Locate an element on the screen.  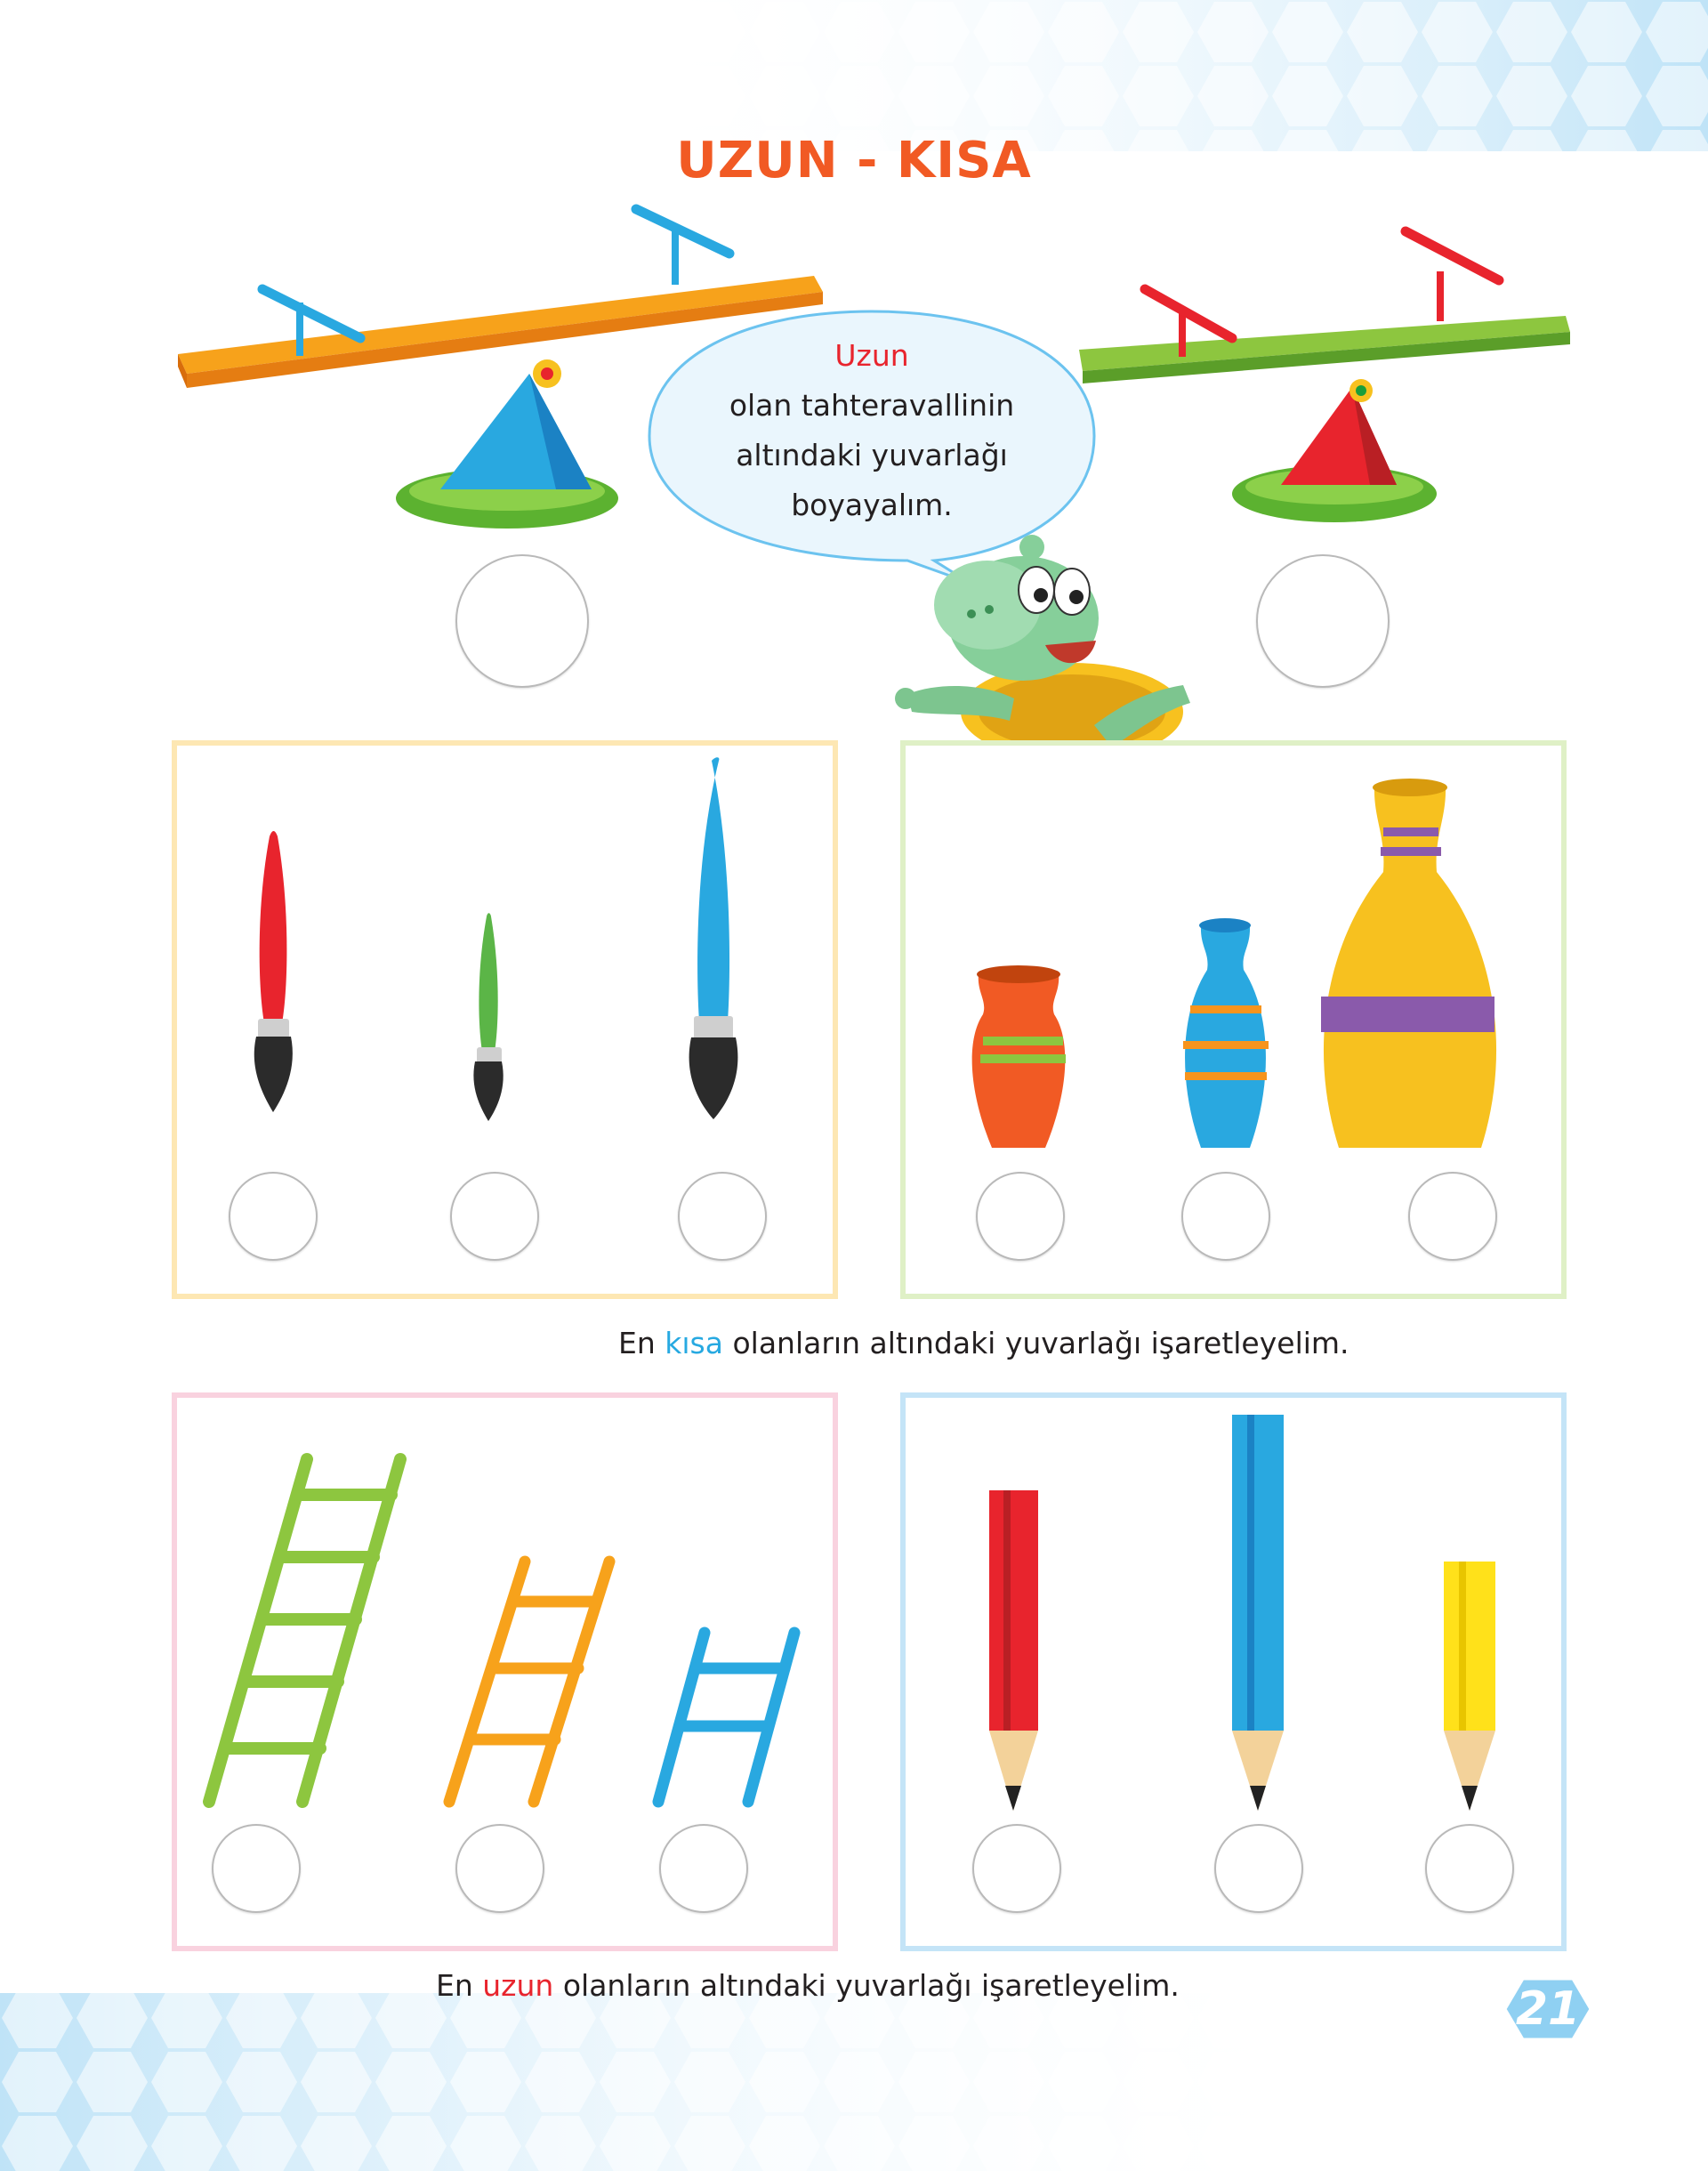
ladders-illustration is located at coordinates (502, 1630).